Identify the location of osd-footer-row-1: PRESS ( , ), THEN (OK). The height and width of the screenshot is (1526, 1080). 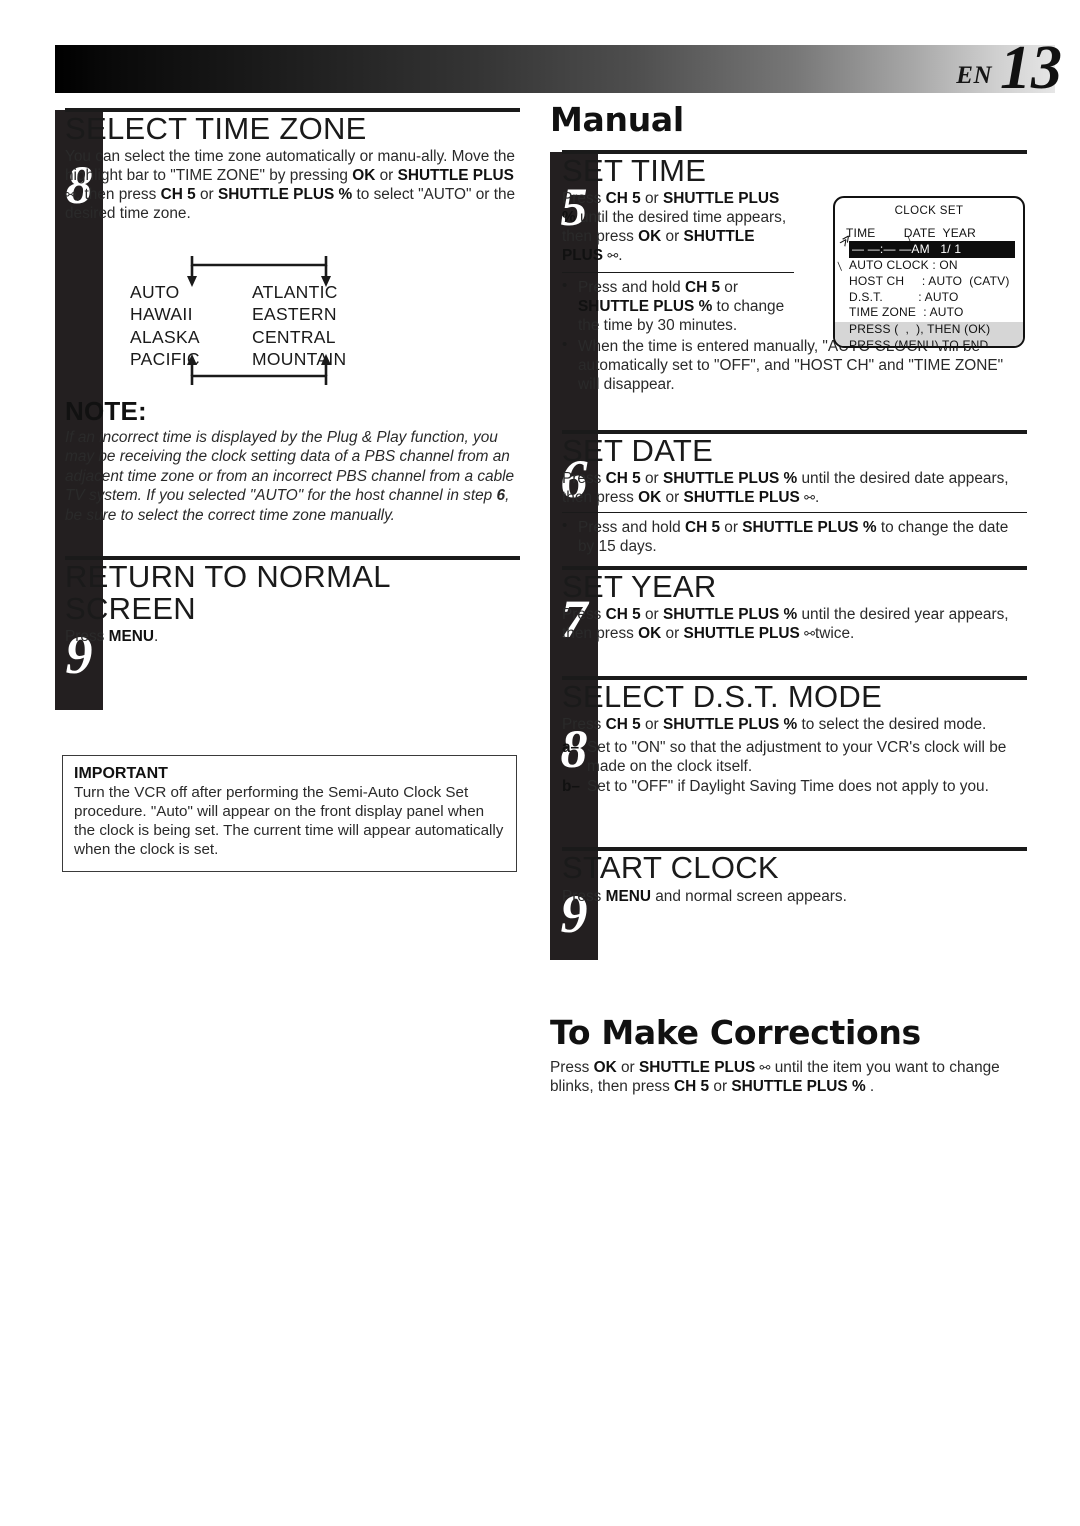
(920, 329).